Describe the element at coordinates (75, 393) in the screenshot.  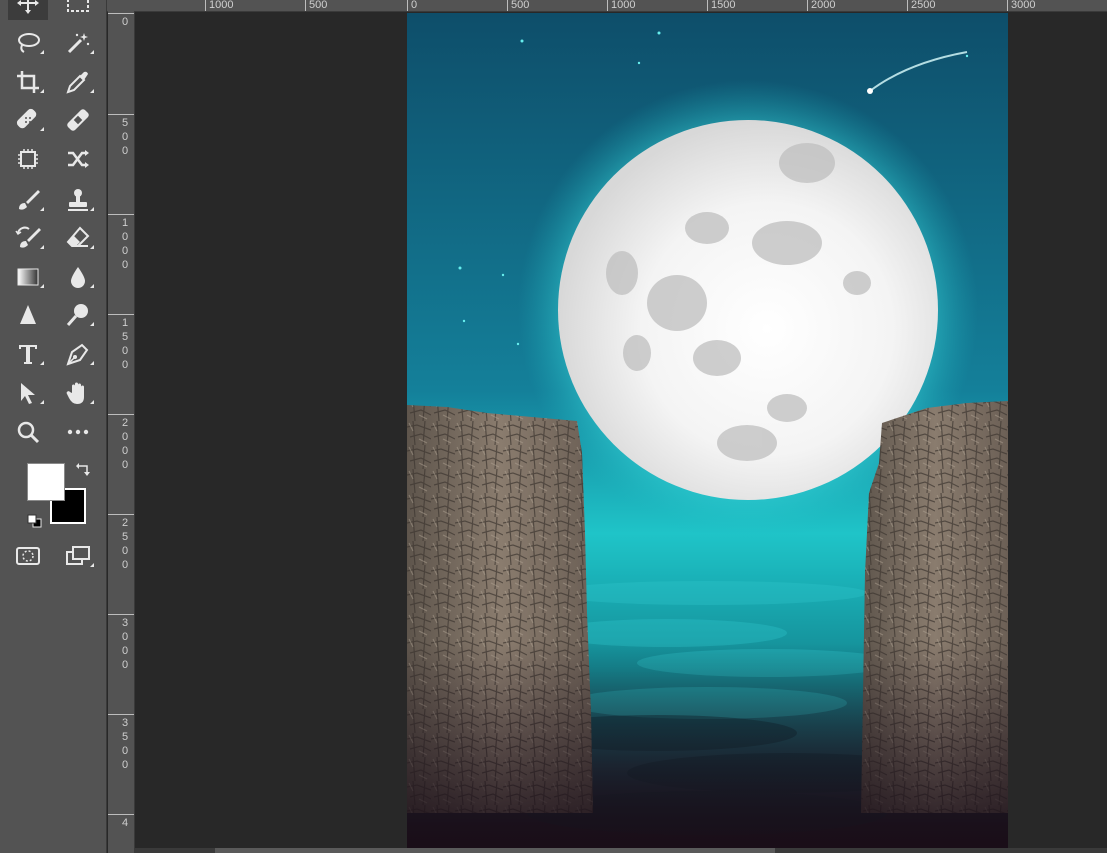
I see `hand-icon` at that location.